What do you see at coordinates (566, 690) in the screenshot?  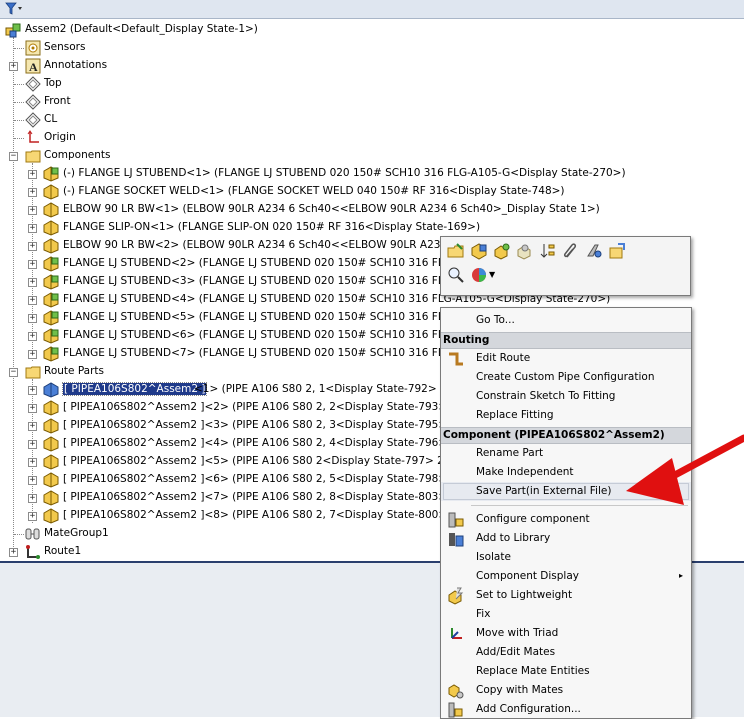 I see `menu-item-copy-with-mates: Copy with Mates` at bounding box center [566, 690].